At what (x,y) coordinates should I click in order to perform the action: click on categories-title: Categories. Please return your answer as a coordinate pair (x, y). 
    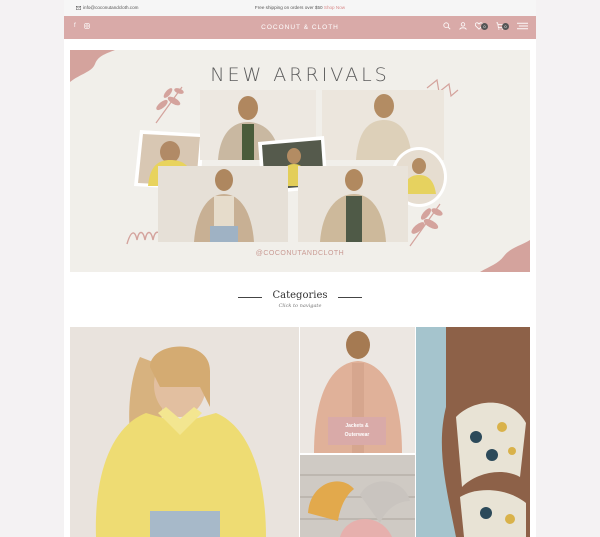
    Looking at the image, I should click on (300, 295).